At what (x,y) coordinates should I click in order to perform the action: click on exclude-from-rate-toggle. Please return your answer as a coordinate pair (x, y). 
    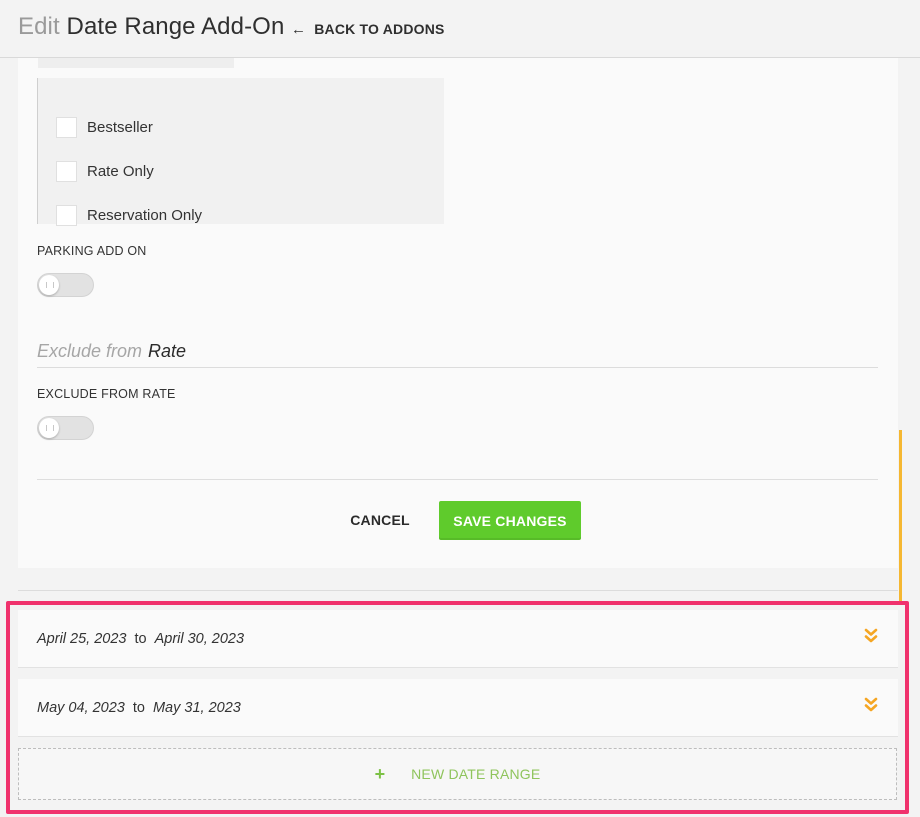
    Looking at the image, I should click on (65, 428).